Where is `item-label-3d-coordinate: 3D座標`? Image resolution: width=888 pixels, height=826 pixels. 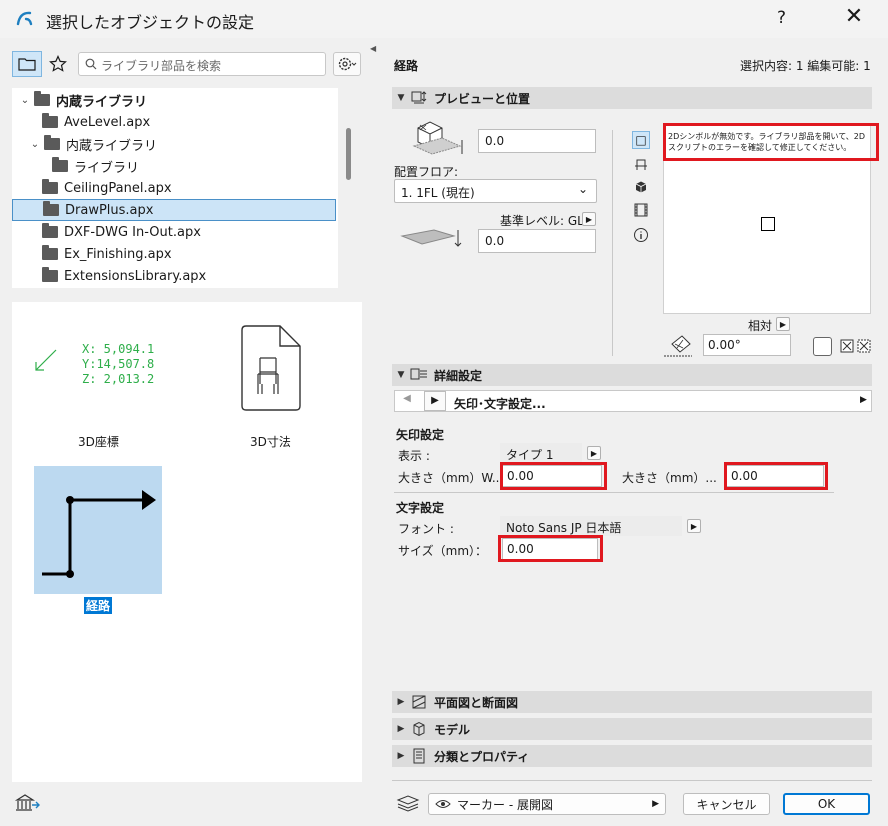 item-label-3d-coordinate: 3D座標 is located at coordinates (98, 441).